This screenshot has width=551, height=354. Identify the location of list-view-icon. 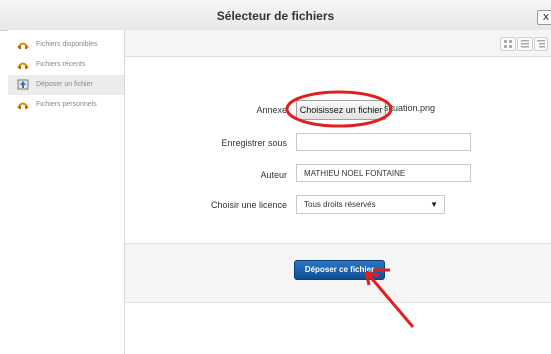
(525, 44).